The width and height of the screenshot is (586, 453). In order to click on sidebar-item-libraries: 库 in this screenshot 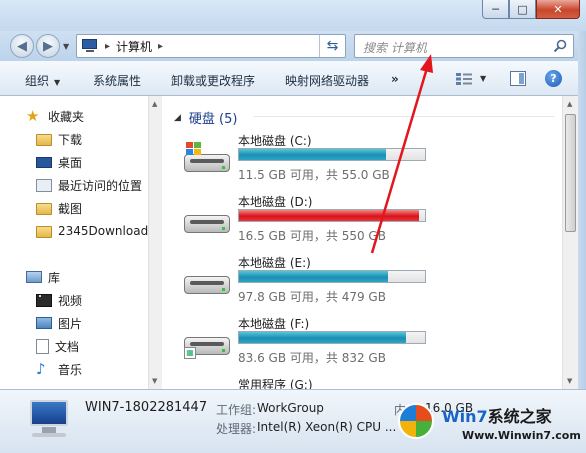, I will do `click(43, 277)`.